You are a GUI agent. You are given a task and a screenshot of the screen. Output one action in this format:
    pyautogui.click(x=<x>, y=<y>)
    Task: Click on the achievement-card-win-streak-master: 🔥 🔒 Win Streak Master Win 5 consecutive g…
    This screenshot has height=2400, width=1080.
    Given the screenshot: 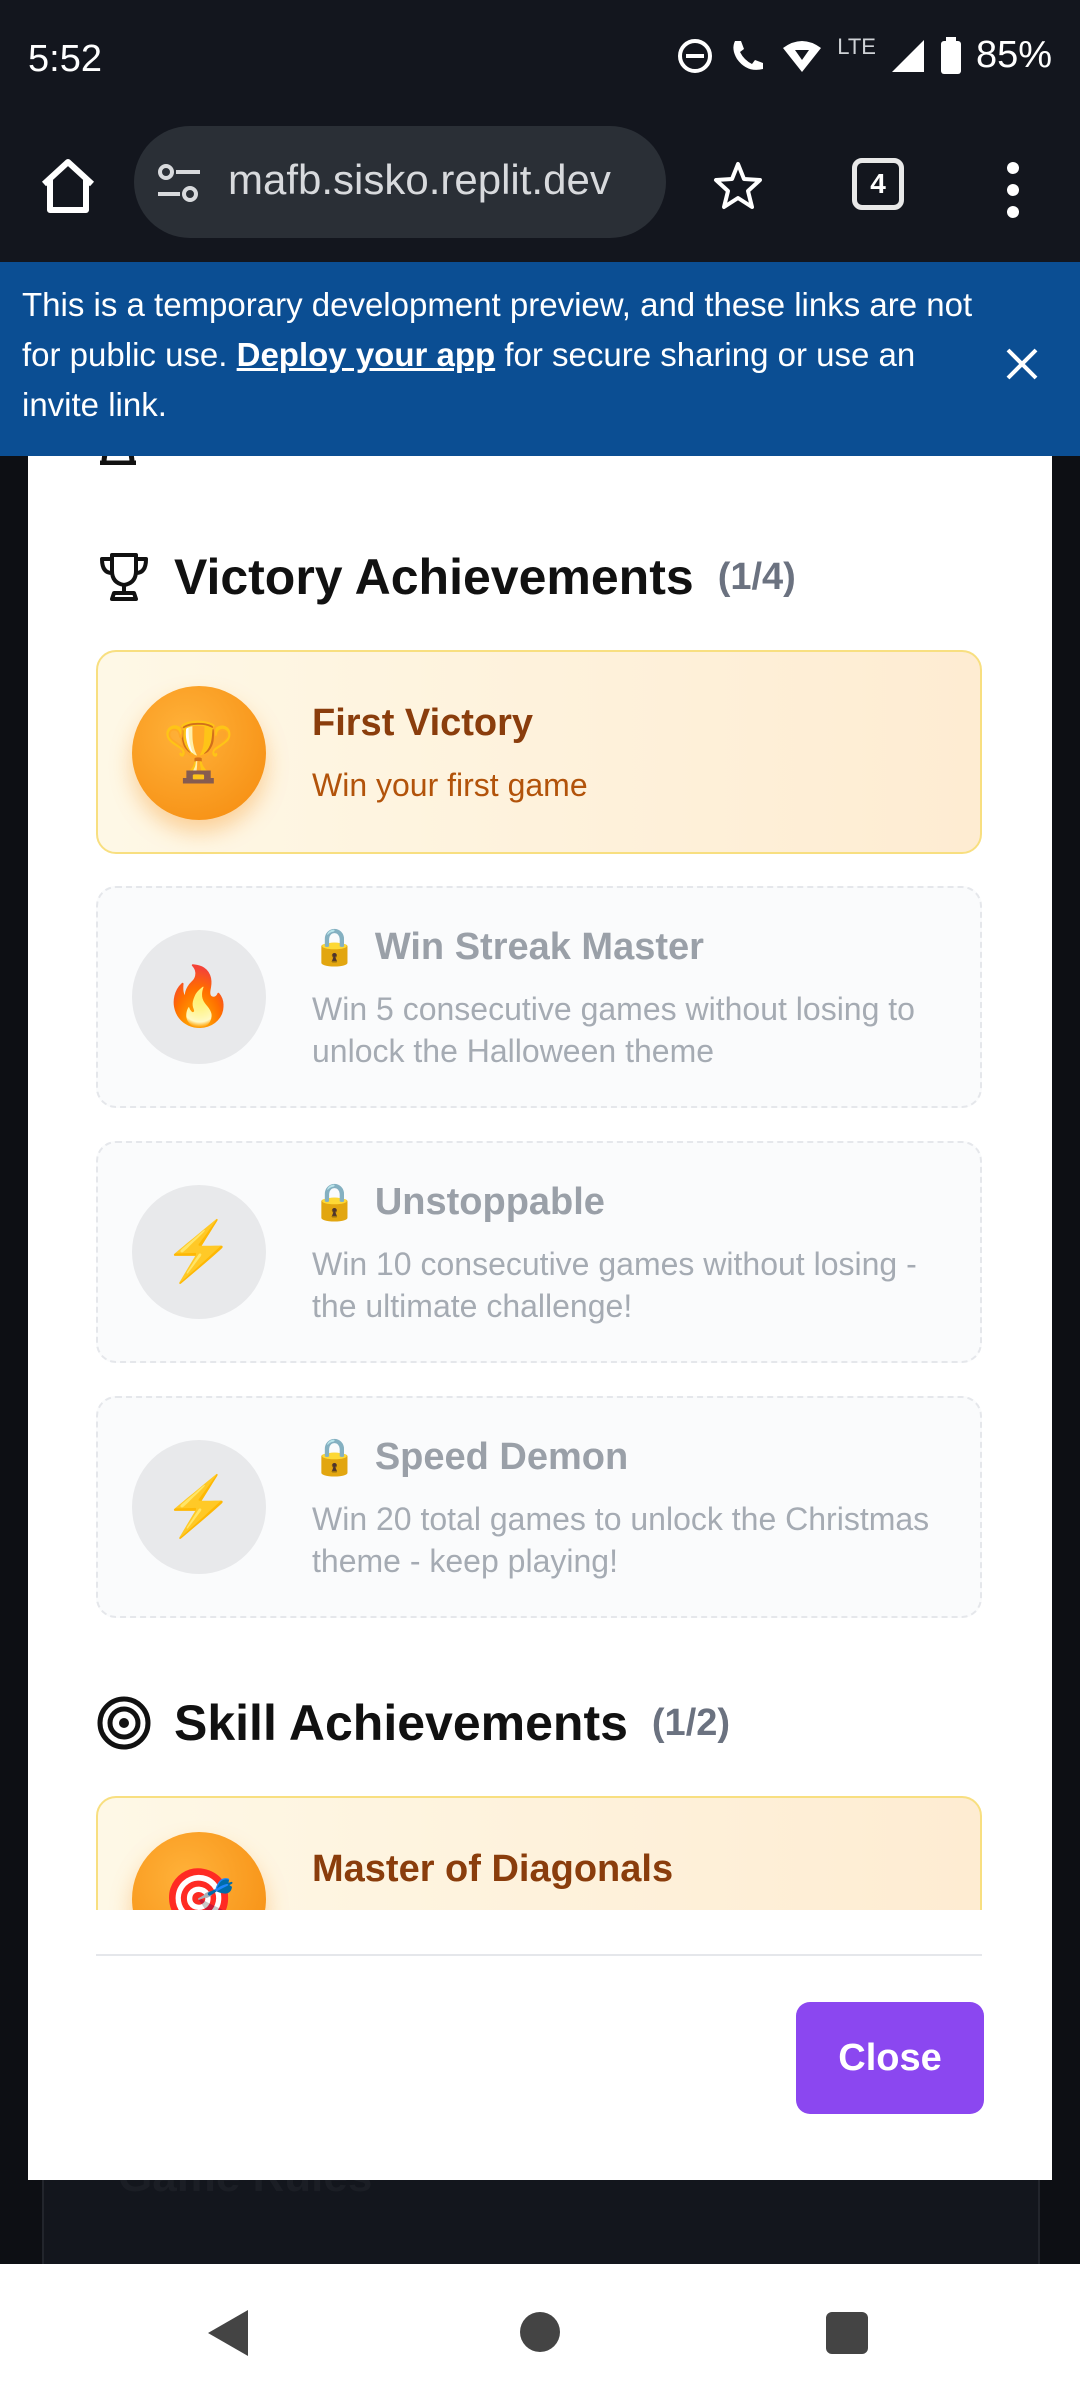 What is the action you would take?
    pyautogui.click(x=539, y=997)
    